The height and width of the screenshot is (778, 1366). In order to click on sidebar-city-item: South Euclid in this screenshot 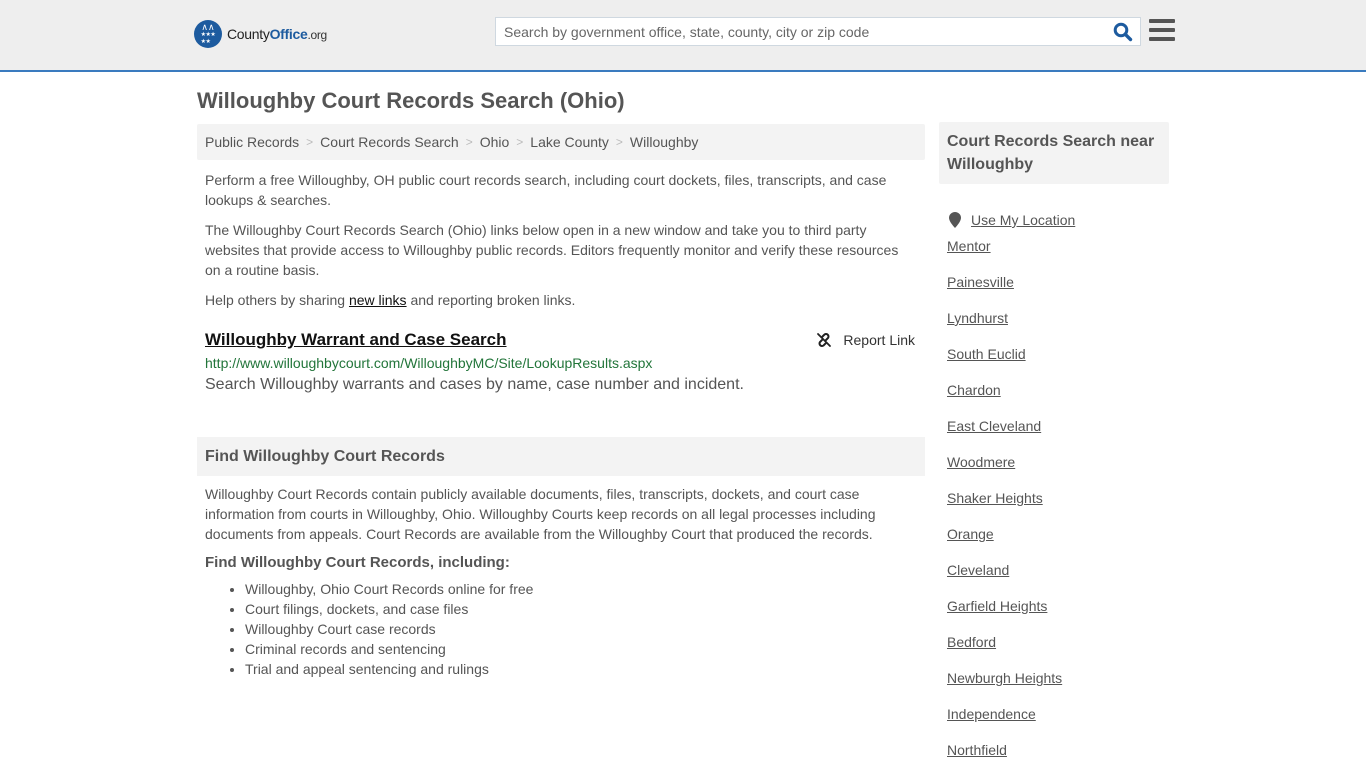, I will do `click(1058, 364)`.